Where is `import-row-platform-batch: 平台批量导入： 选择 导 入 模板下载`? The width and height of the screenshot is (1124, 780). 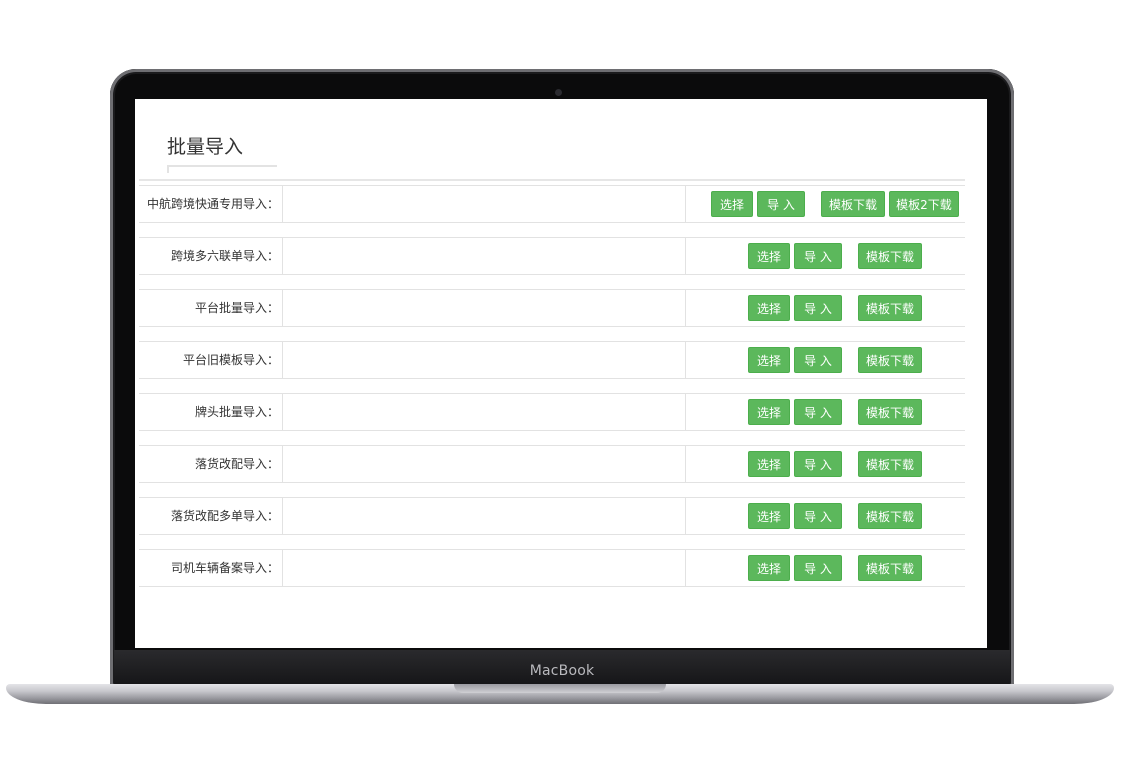 import-row-platform-batch: 平台批量导入： 选择 导 入 模板下载 is located at coordinates (552, 308).